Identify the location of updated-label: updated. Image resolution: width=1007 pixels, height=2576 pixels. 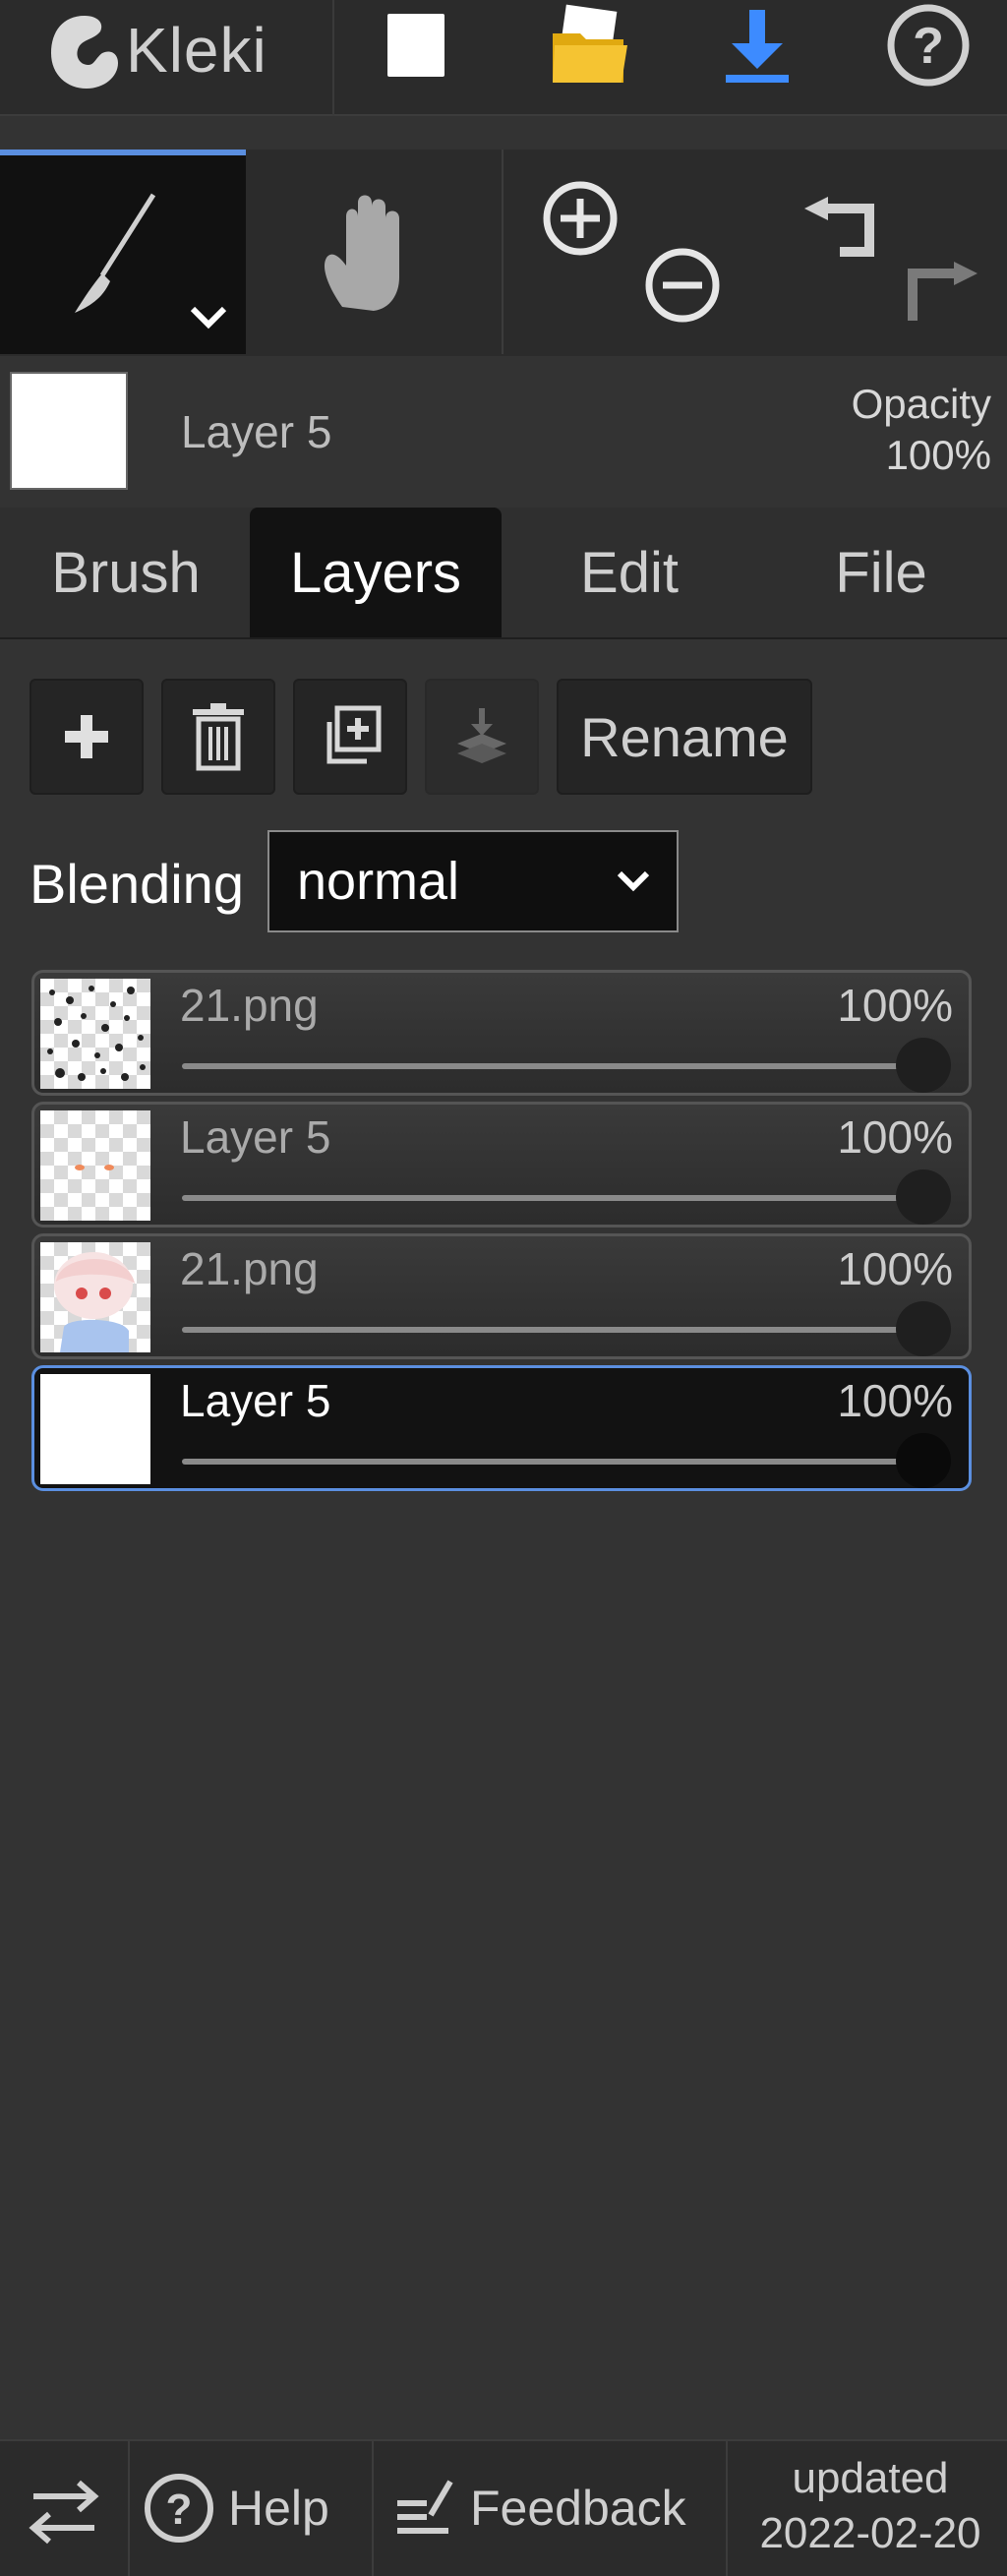
(870, 2478).